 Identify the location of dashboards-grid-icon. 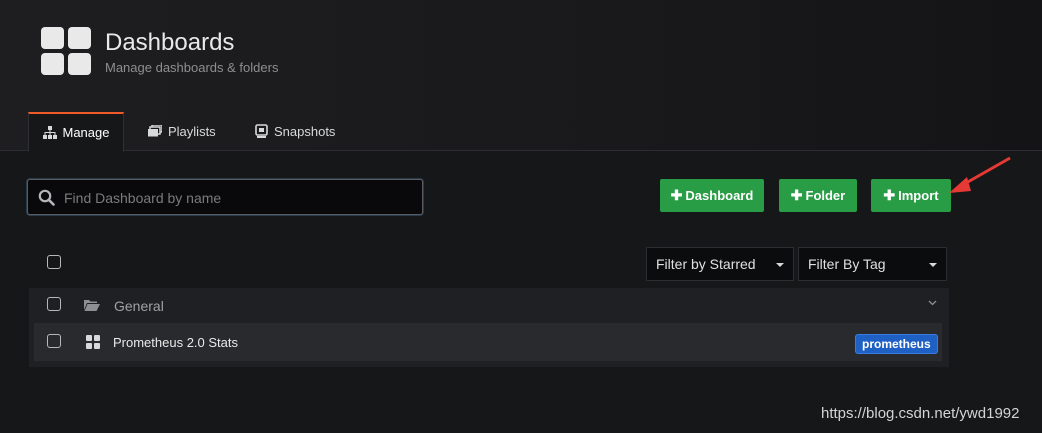
(66, 51).